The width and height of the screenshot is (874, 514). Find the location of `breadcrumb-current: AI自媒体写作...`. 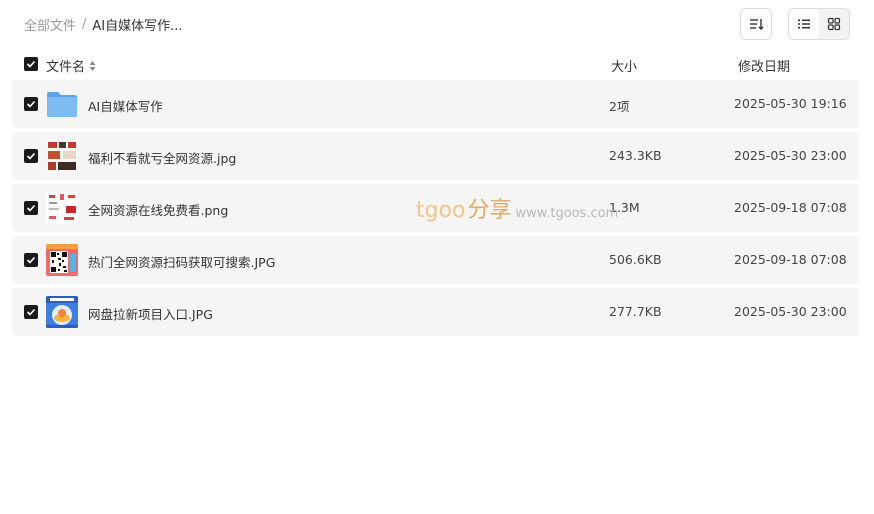

breadcrumb-current: AI自媒体写作... is located at coordinates (137, 26).